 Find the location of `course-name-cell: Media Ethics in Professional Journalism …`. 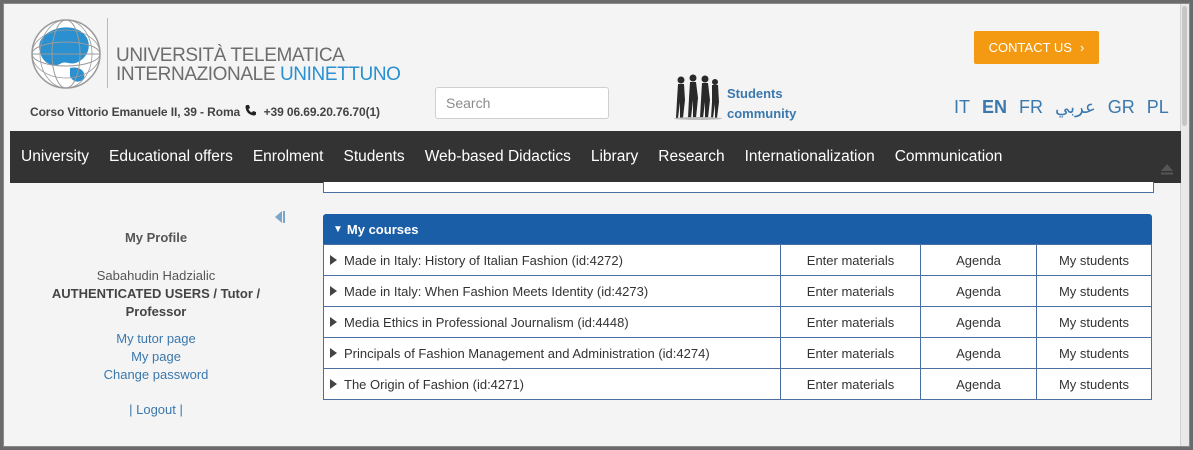

course-name-cell: Media Ethics in Professional Journalism … is located at coordinates (552, 322).